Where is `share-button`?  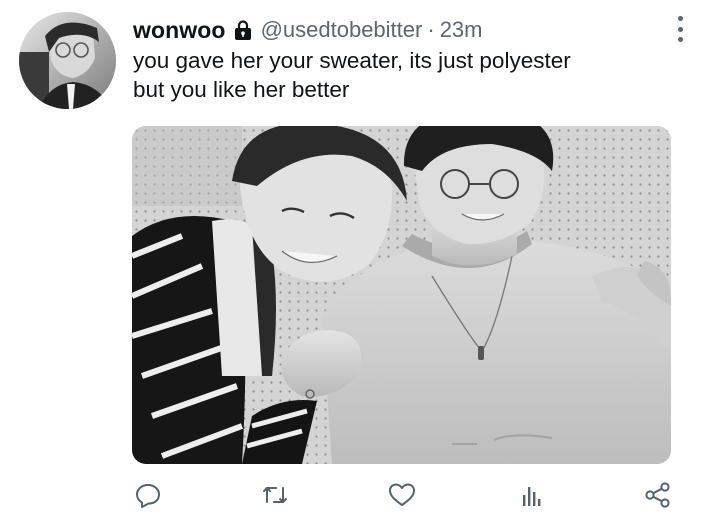 share-button is located at coordinates (658, 495).